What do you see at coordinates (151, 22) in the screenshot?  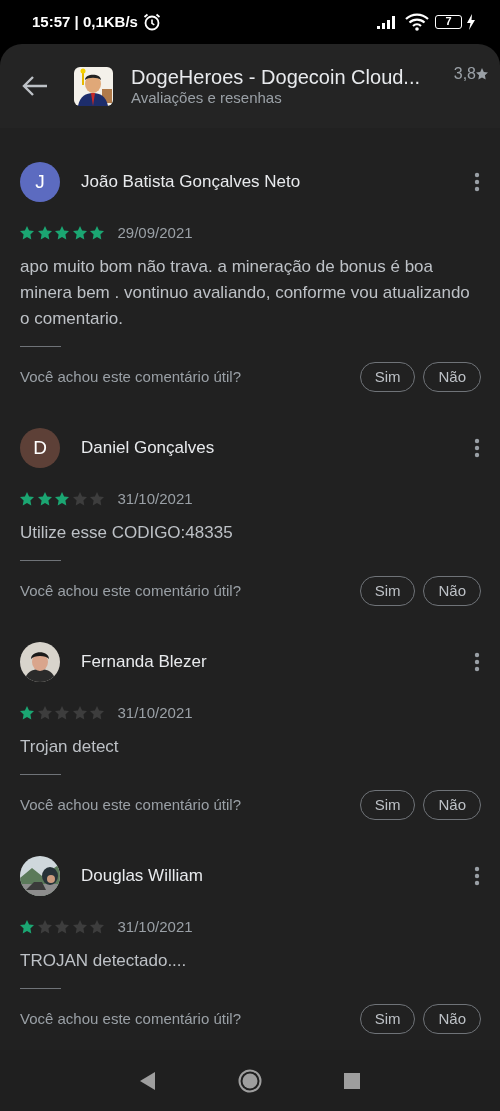 I see `alarm-icon` at bounding box center [151, 22].